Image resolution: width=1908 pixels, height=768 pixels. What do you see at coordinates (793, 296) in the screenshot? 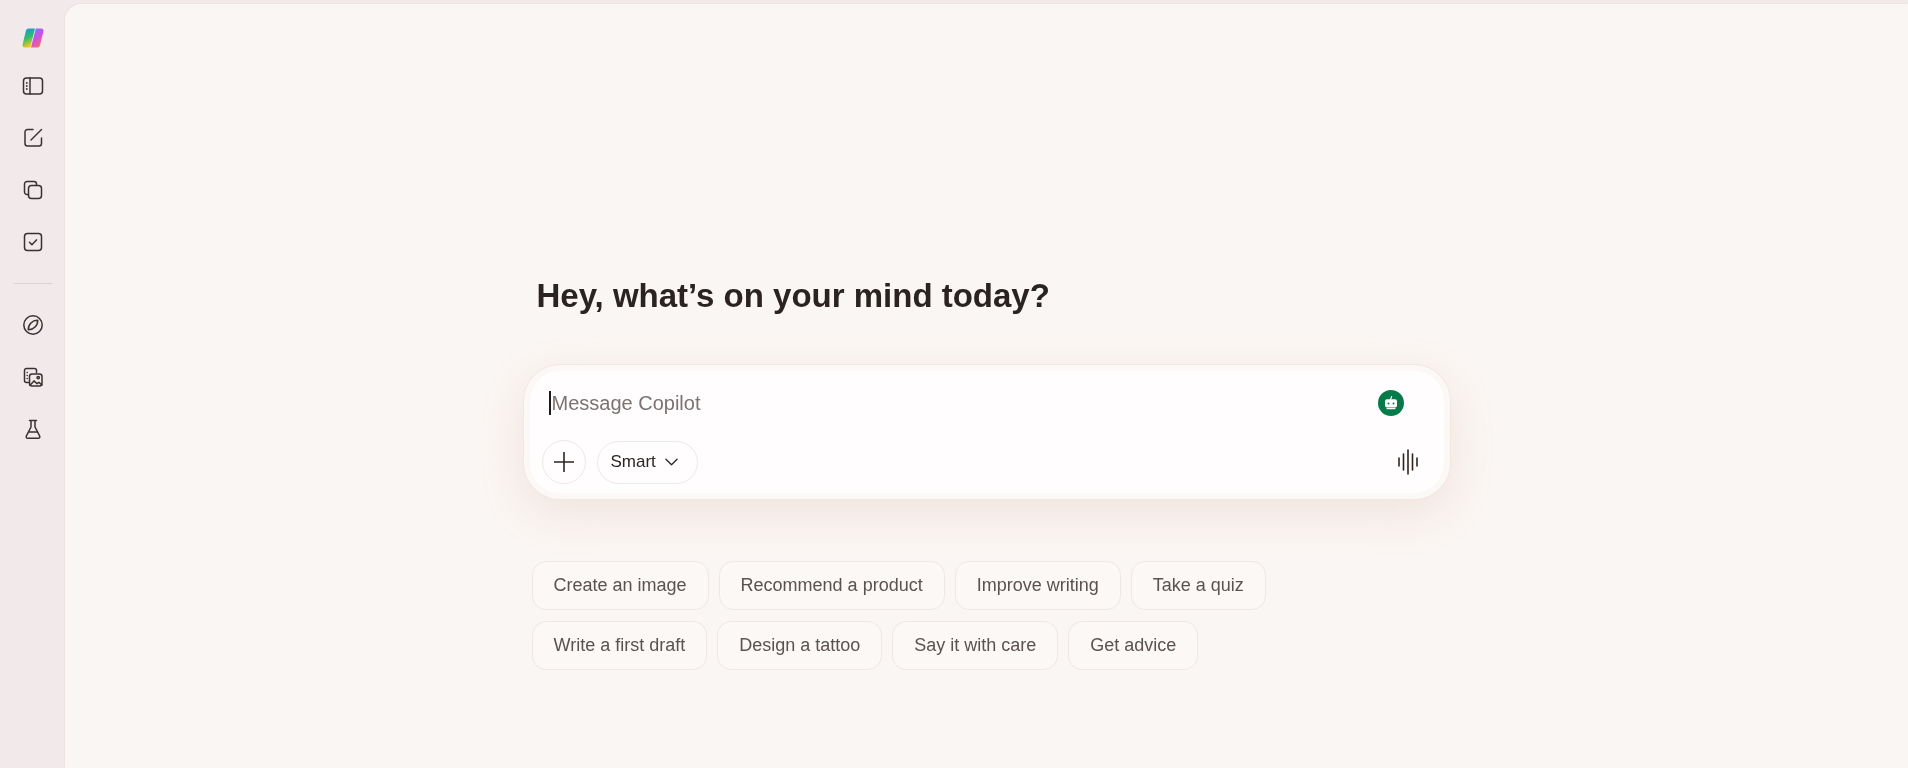
I see `greeting-heading: Hey, what’s on your mind today?` at bounding box center [793, 296].